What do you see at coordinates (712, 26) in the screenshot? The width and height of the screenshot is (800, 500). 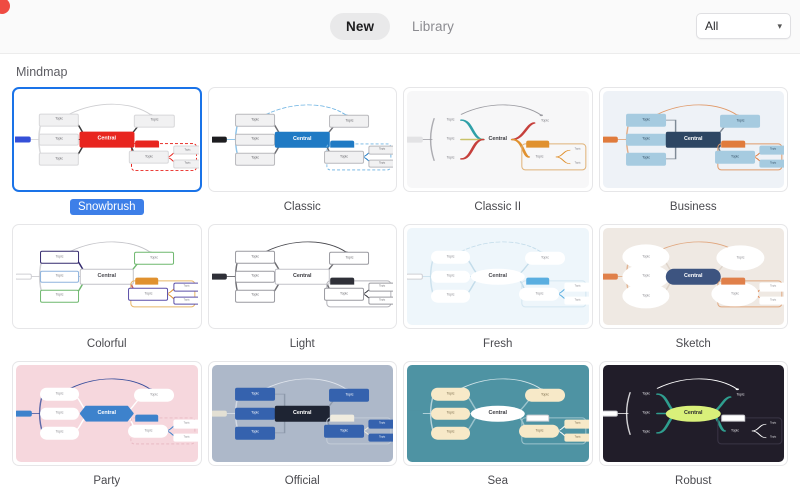 I see `category-filter-value: All` at bounding box center [712, 26].